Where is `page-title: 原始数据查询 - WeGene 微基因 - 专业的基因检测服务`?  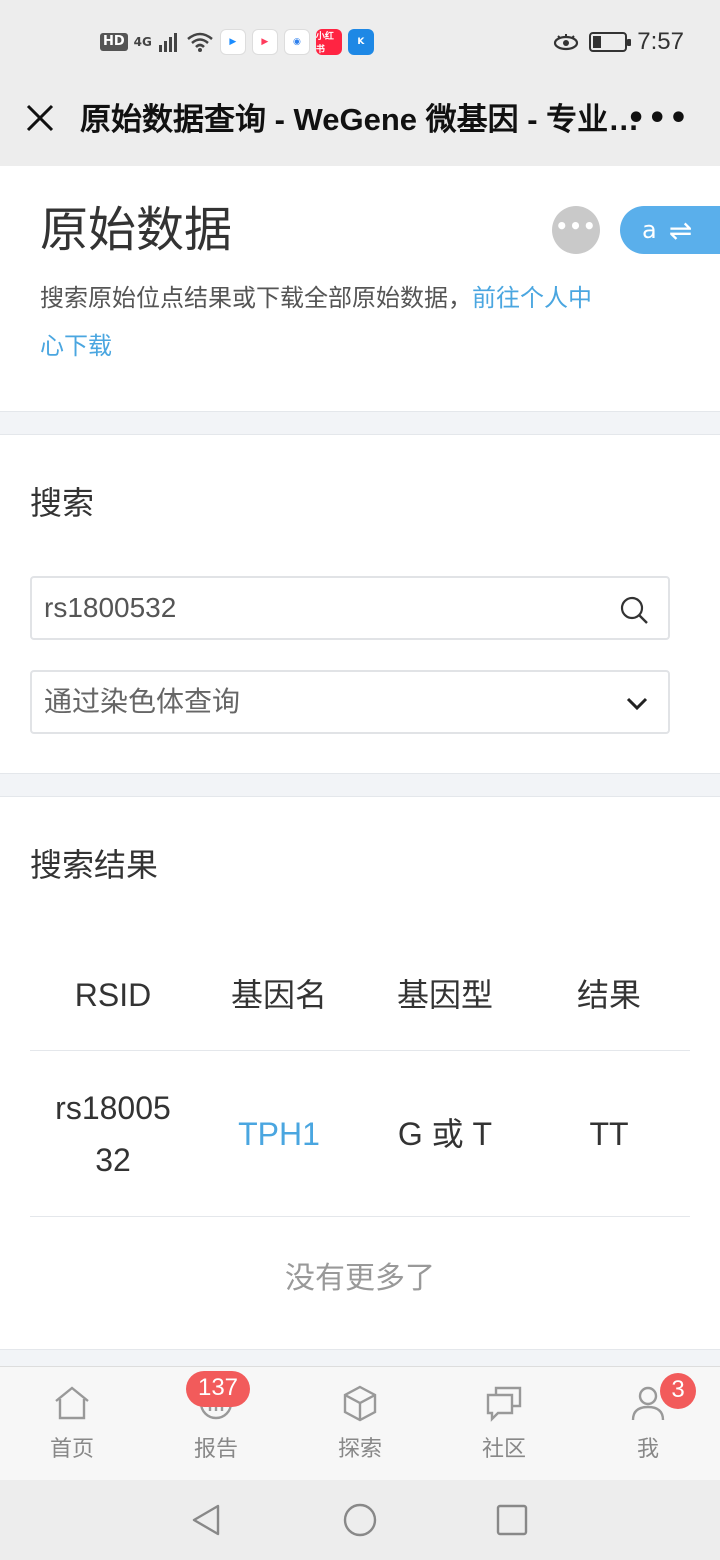
page-title: 原始数据查询 - WeGene 微基因 - 专业的基因检测服务 is located at coordinates (360, 119).